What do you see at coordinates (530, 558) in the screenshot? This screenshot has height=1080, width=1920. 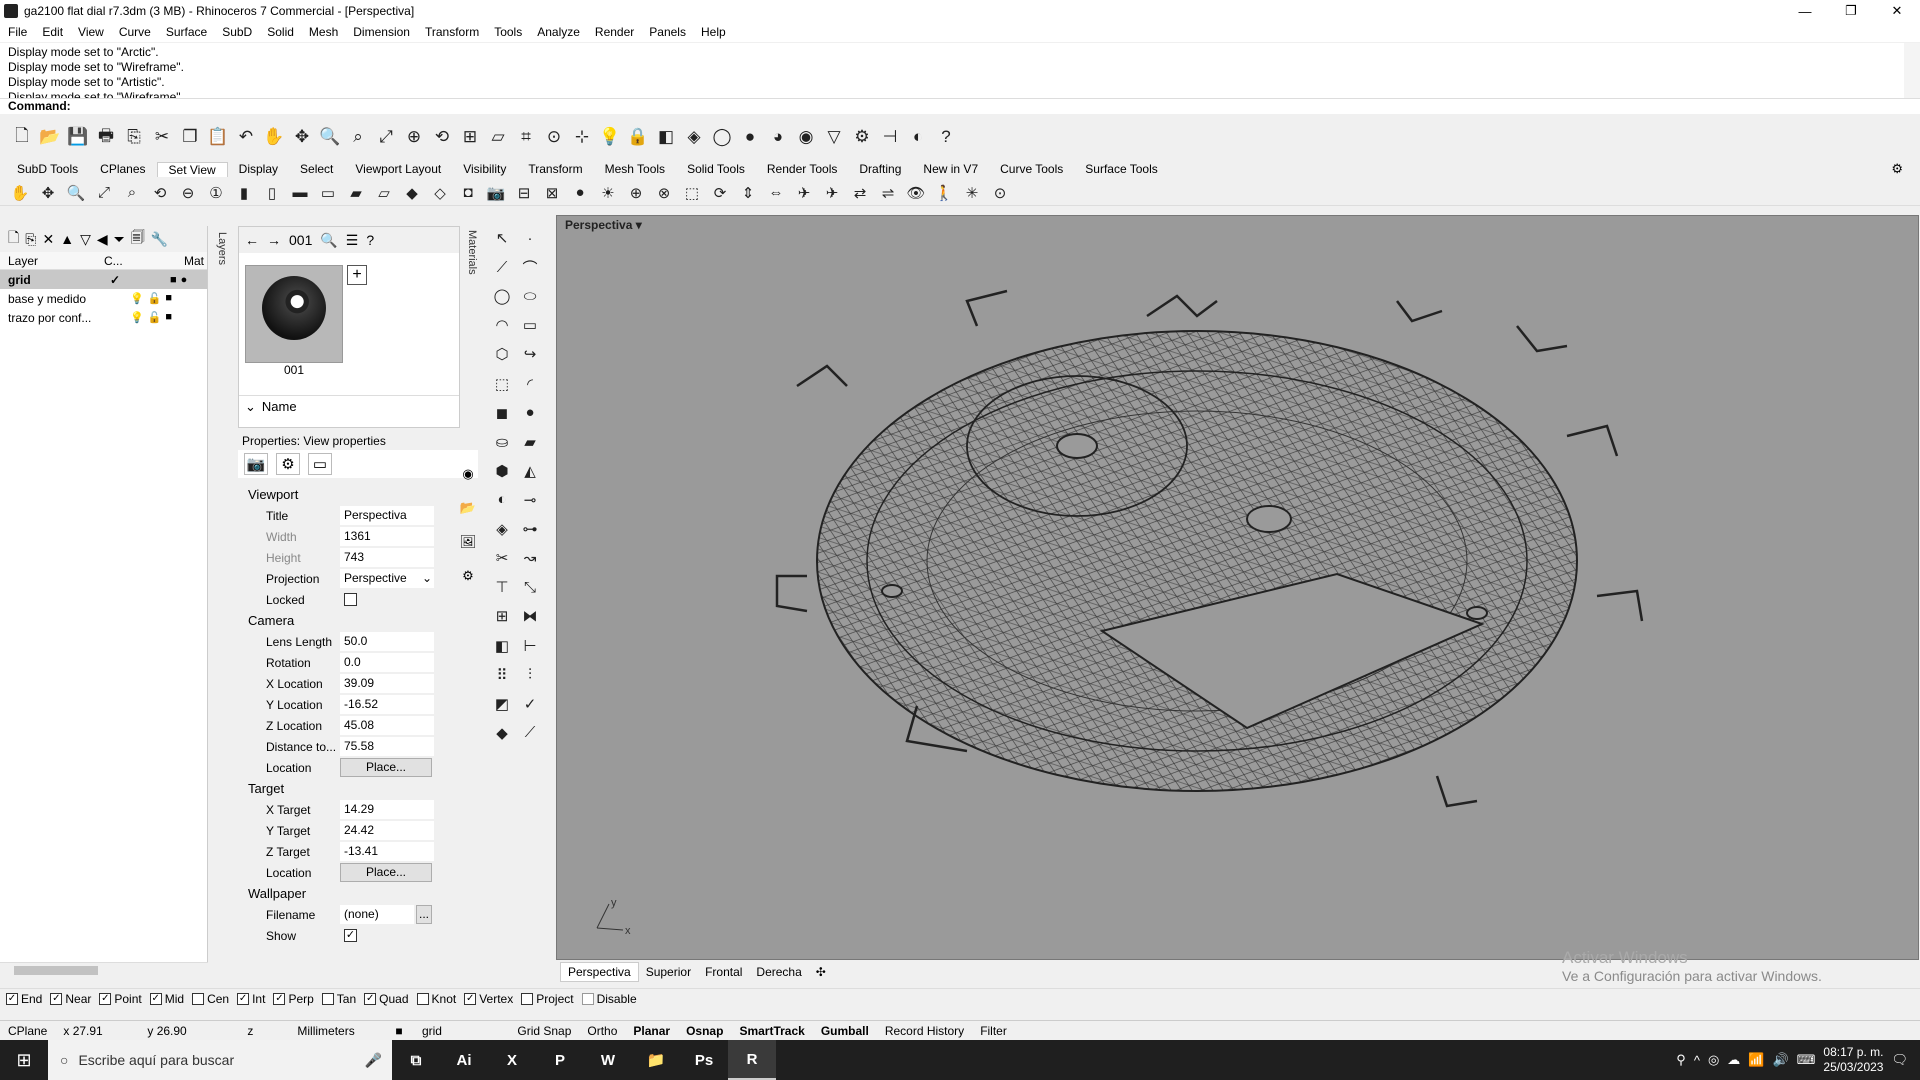 I see `rebuild-icon: ↝` at bounding box center [530, 558].